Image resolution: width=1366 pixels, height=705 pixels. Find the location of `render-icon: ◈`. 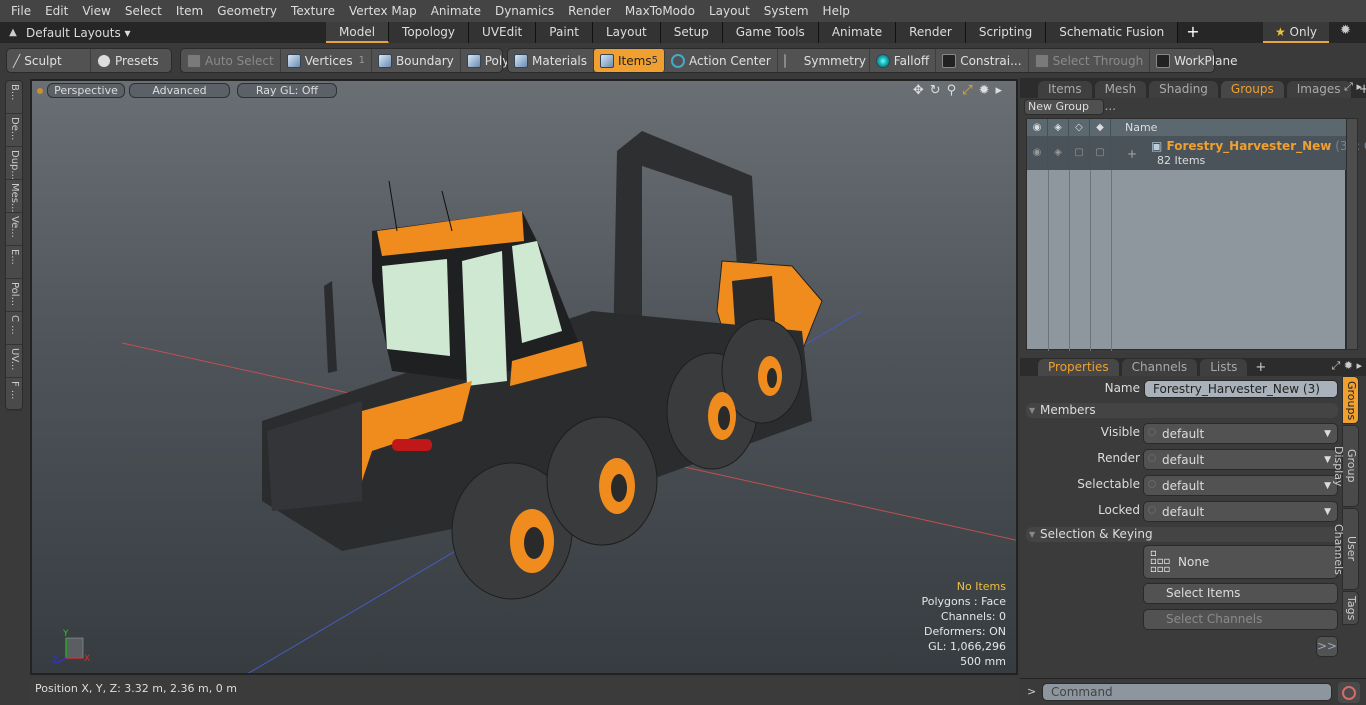

render-icon: ◈ is located at coordinates (1058, 127).